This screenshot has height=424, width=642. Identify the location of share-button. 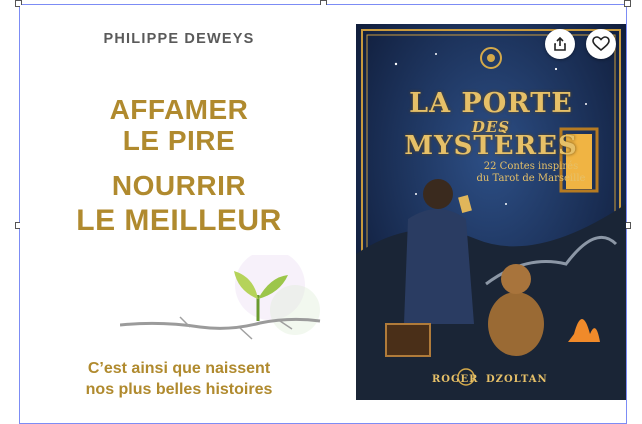
(560, 44).